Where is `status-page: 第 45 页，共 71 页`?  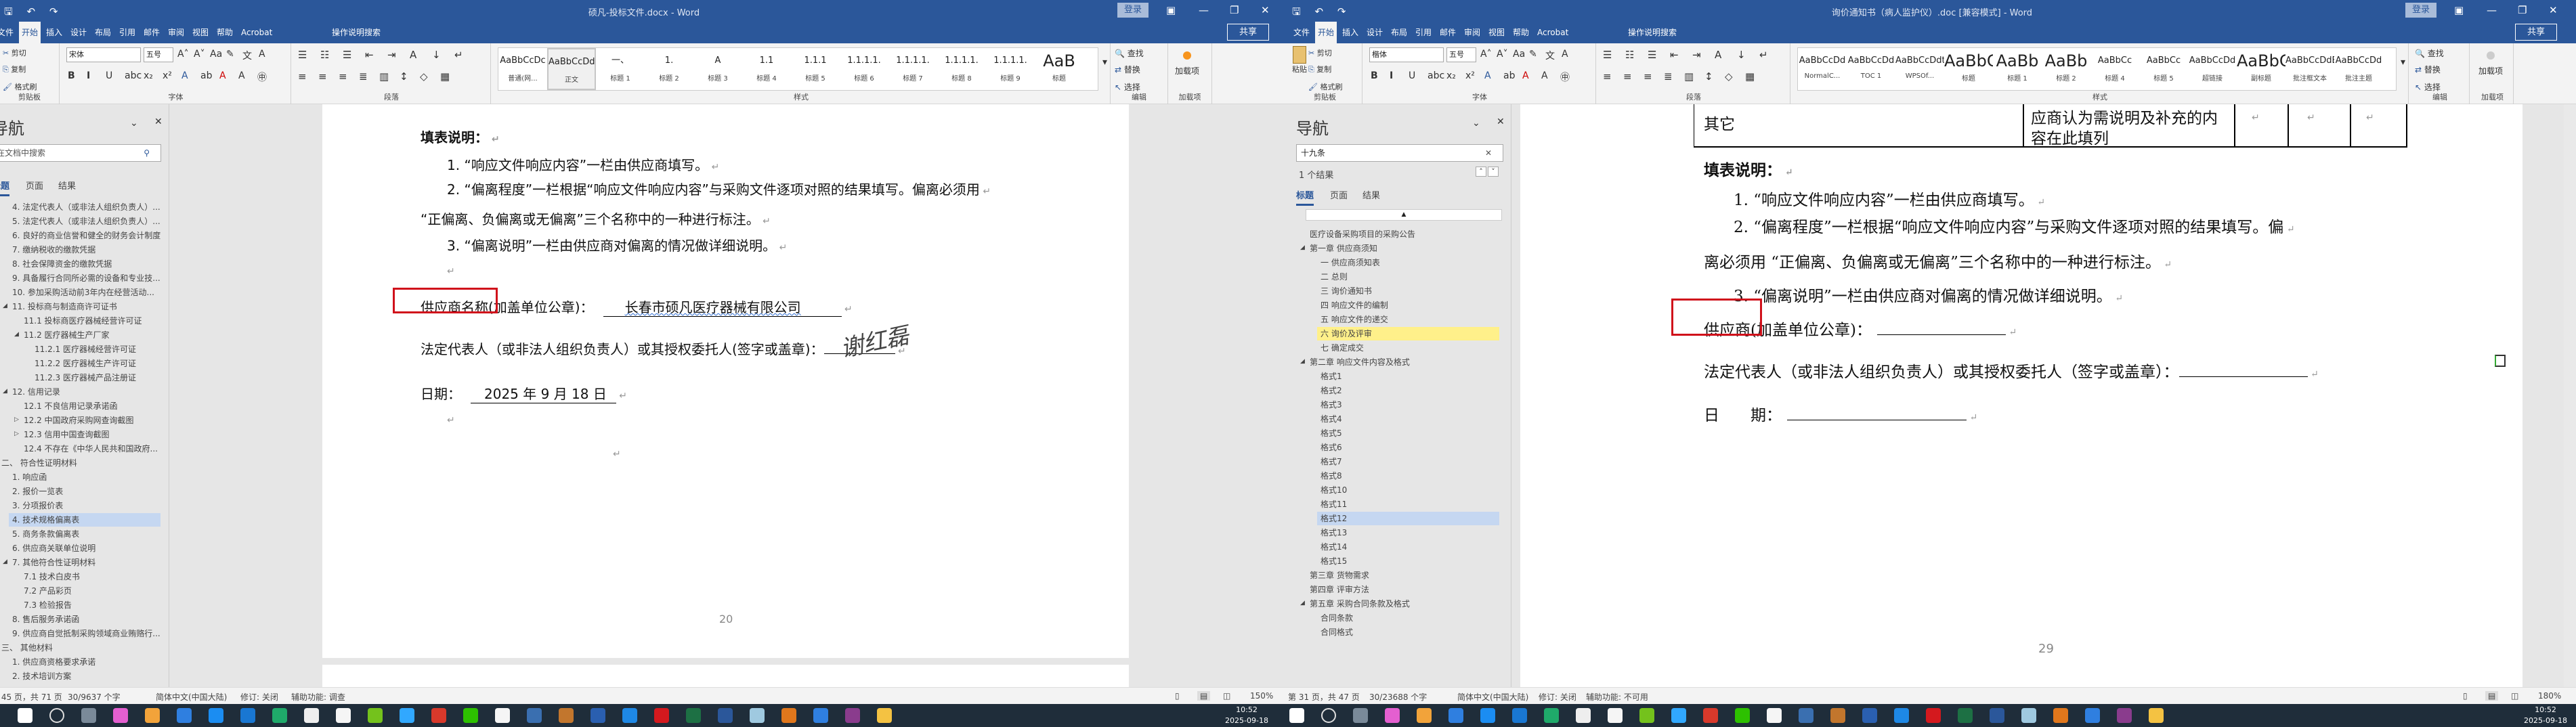 status-page: 第 45 页，共 71 页 is located at coordinates (31, 697).